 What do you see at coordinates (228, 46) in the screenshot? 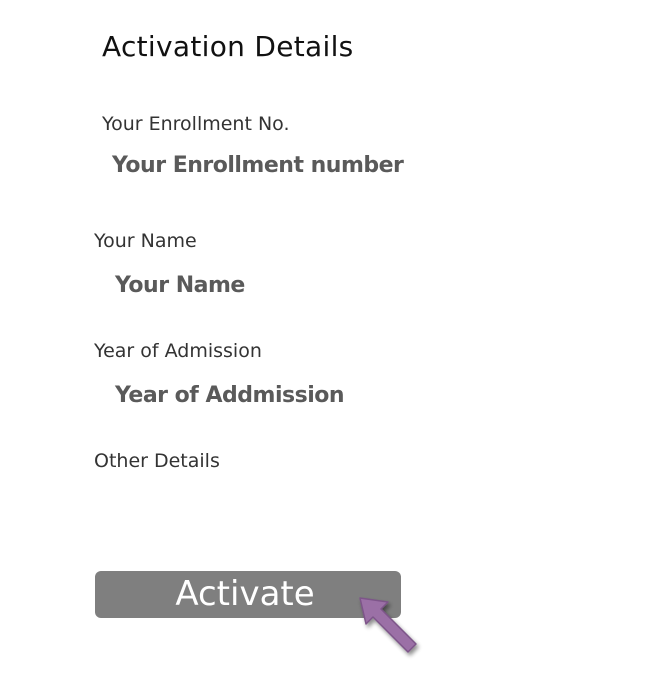
I see `page-title: Activation Details` at bounding box center [228, 46].